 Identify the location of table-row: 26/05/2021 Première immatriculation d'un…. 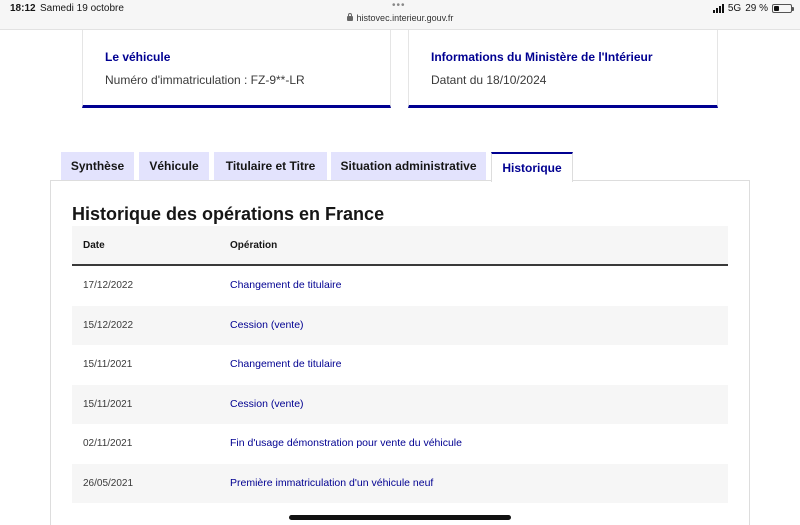
(400, 483).